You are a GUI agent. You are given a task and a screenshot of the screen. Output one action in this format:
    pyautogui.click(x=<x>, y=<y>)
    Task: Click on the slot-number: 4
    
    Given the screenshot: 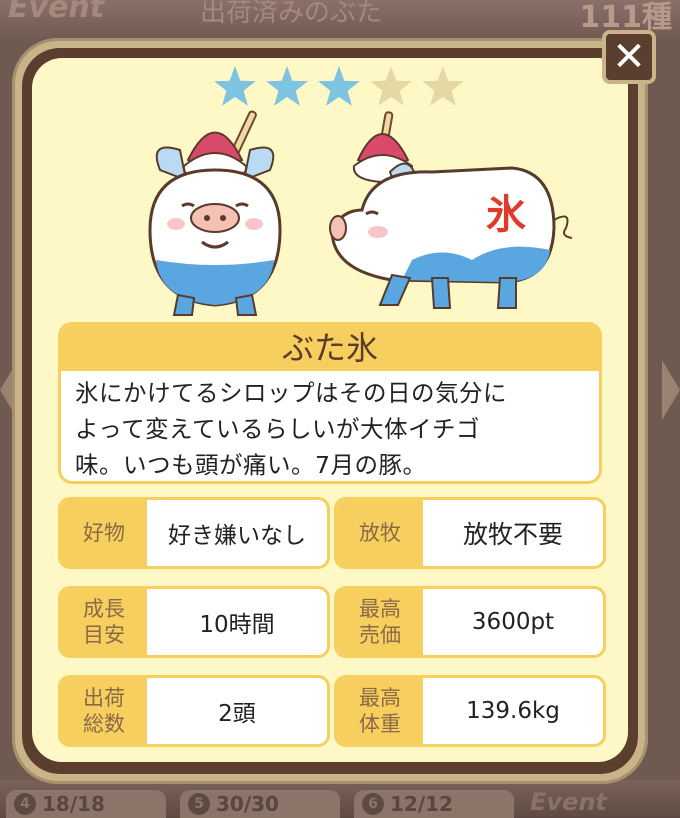 What is the action you would take?
    pyautogui.click(x=25, y=804)
    